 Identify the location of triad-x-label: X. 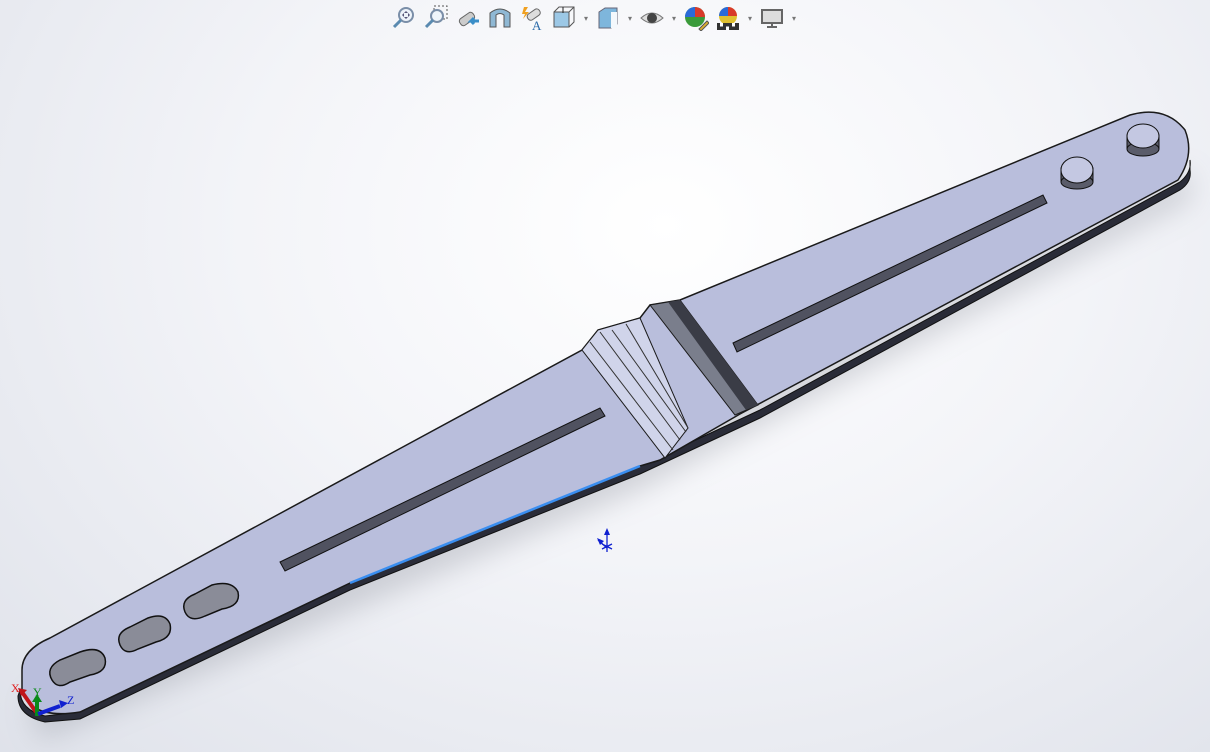
(15, 688).